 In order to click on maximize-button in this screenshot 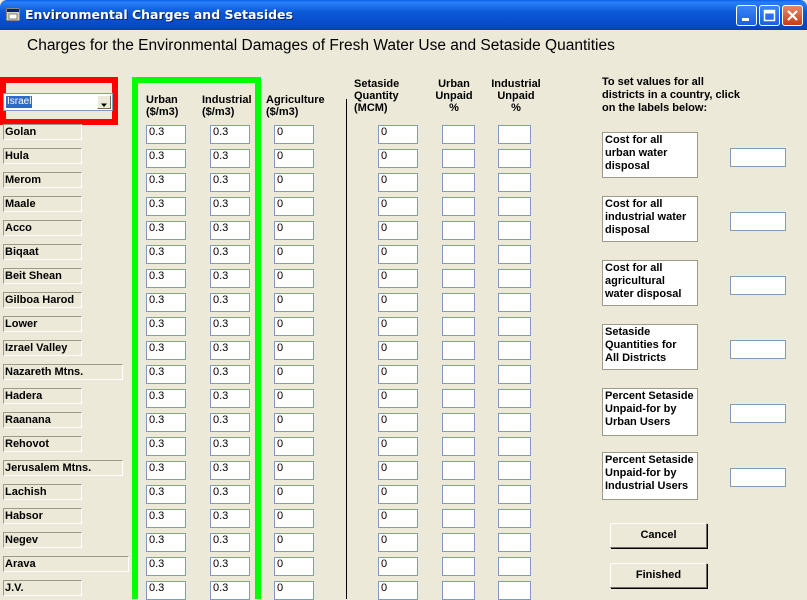, I will do `click(769, 15)`.